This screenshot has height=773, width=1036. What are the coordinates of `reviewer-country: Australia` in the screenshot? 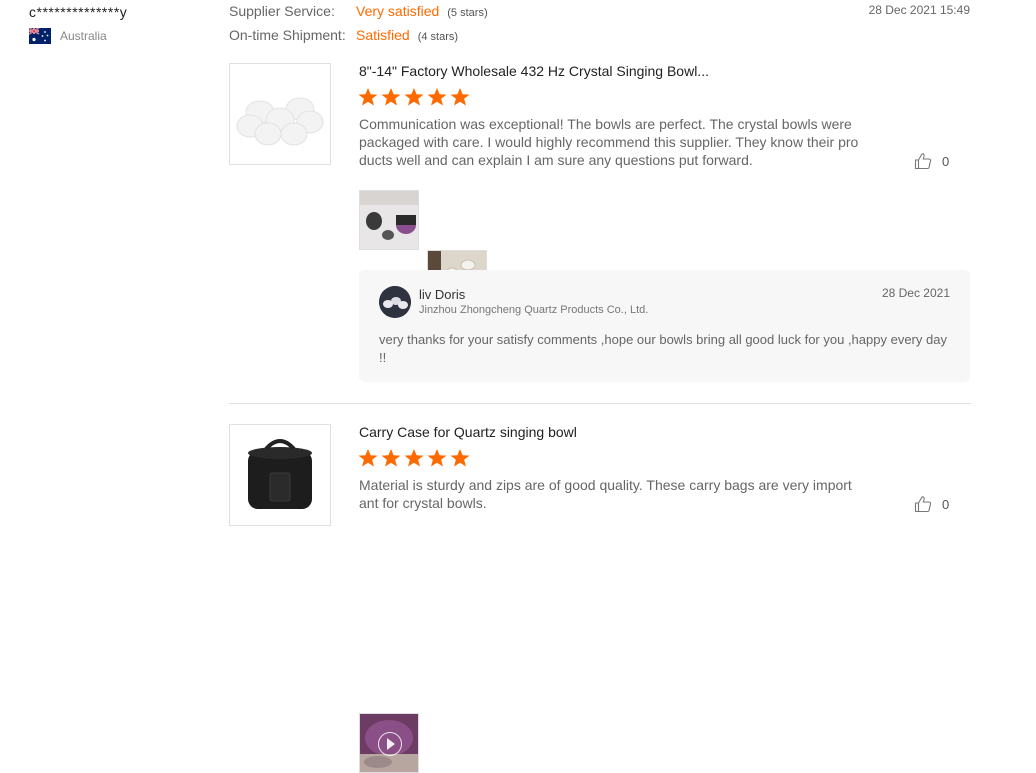 It's located at (67, 35).